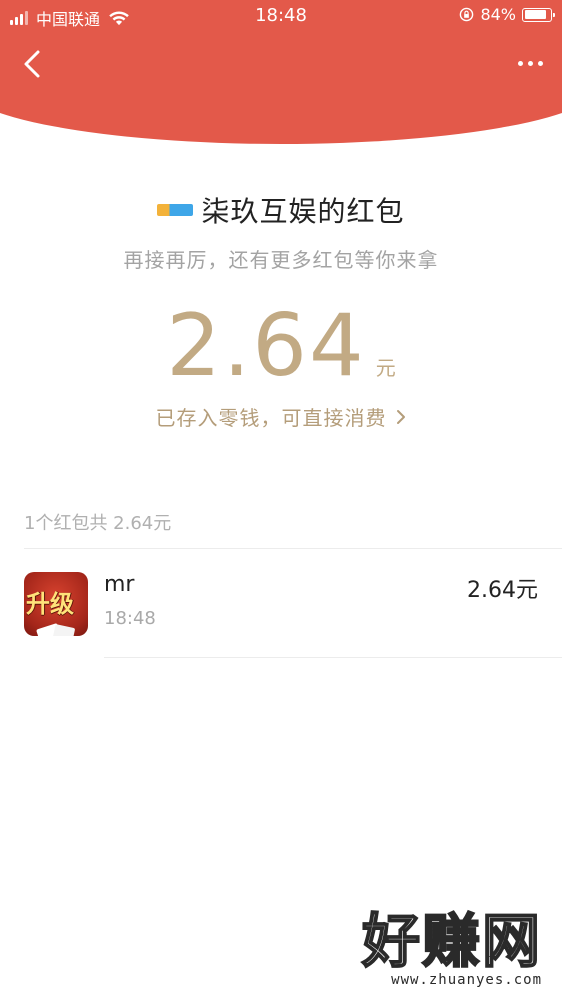 This screenshot has width=562, height=999. What do you see at coordinates (451, 941) in the screenshot?
I see `watermark-logo-text: 好赚网` at bounding box center [451, 941].